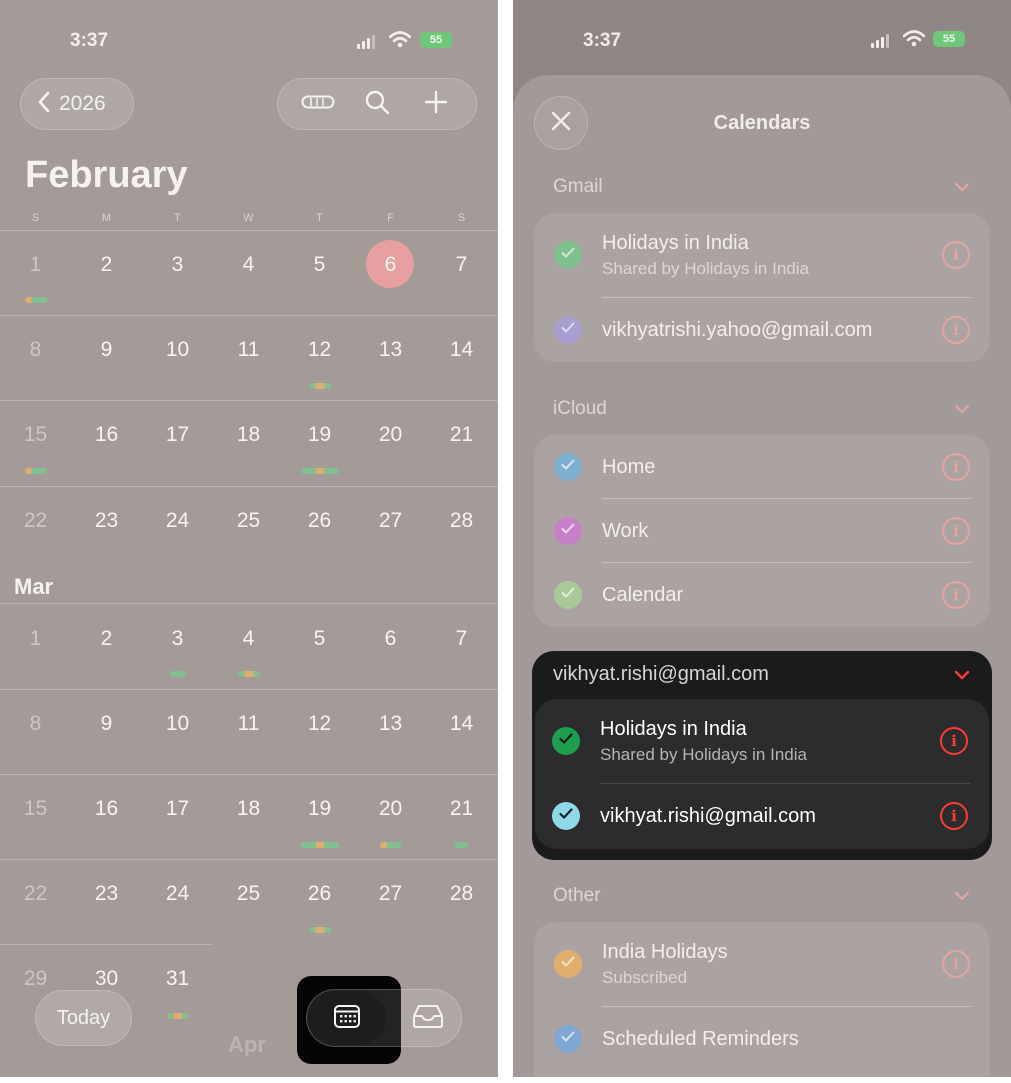 Image resolution: width=1011 pixels, height=1083 pixels. What do you see at coordinates (428, 1018) in the screenshot?
I see `inbox-tab-button` at bounding box center [428, 1018].